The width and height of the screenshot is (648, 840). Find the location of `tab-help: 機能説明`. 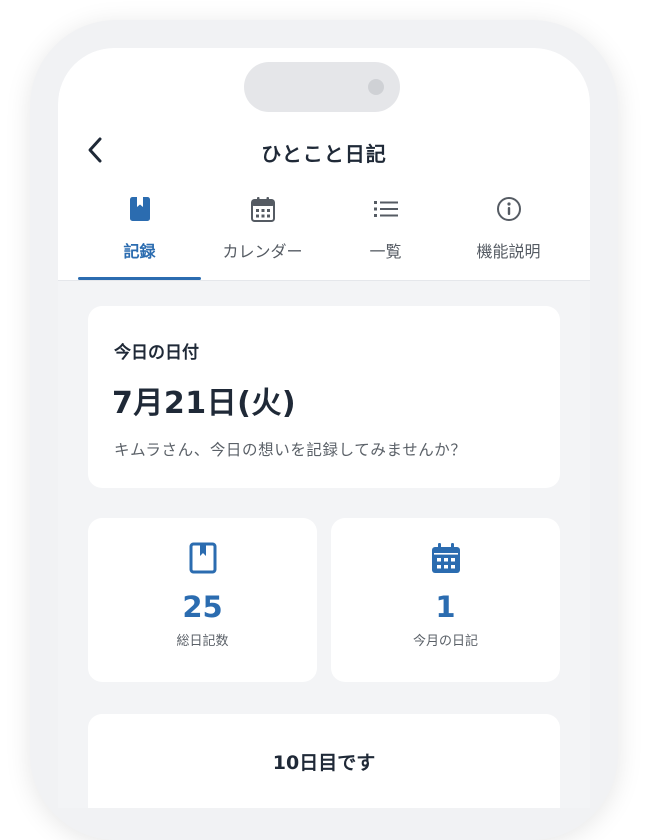

tab-help: 機能説明 is located at coordinates (508, 237).